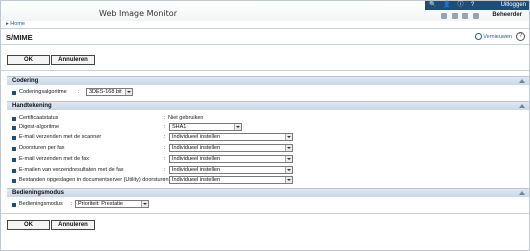 Image resolution: width=530 pixels, height=251 pixels. I want to click on certificate-status-value: Niet gebruiken, so click(186, 118).